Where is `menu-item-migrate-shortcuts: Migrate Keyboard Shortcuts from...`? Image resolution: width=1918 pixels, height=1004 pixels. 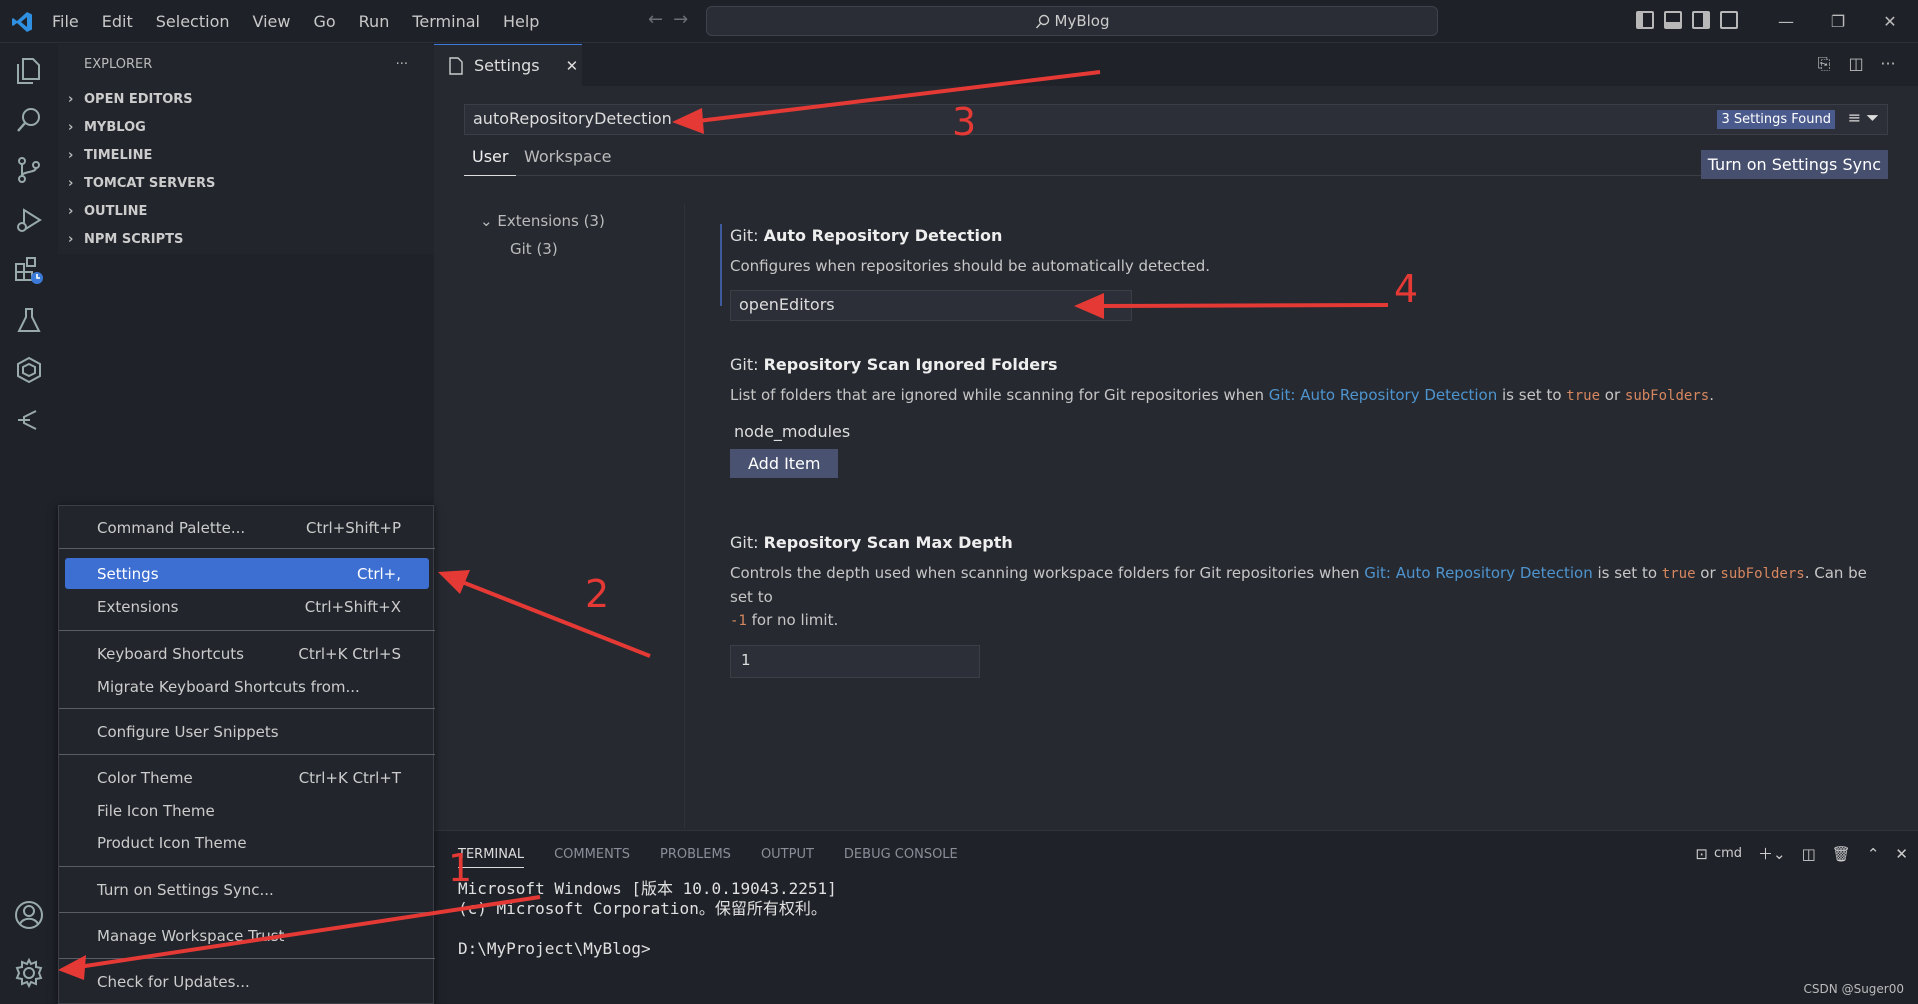 menu-item-migrate-shortcuts: Migrate Keyboard Shortcuts from... is located at coordinates (247, 686).